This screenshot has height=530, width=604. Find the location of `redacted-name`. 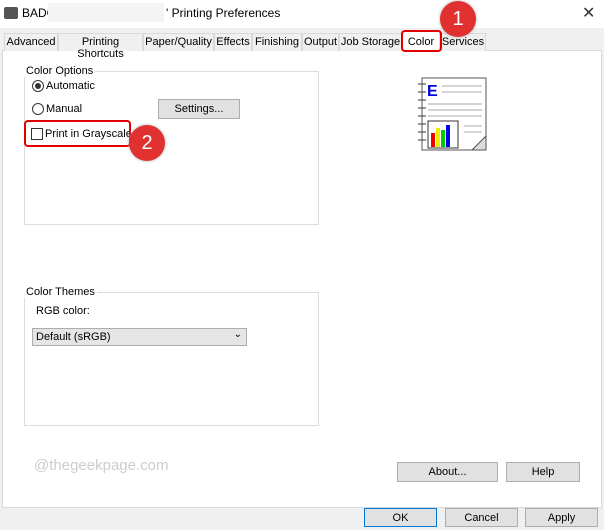

redacted-name is located at coordinates (106, 12).